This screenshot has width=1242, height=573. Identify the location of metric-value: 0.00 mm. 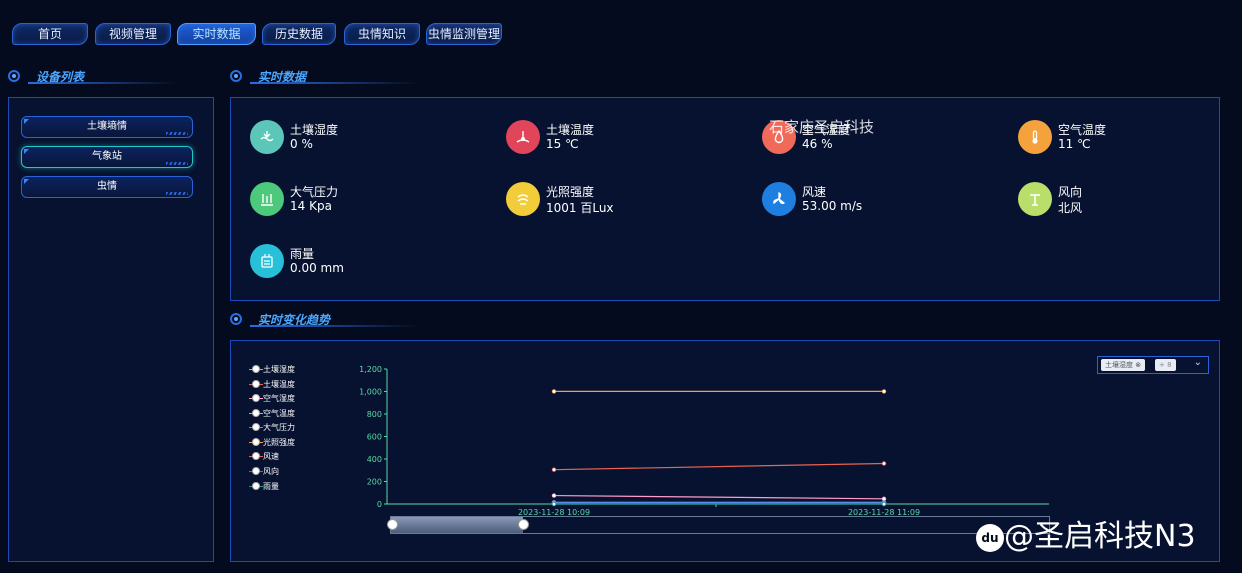
(317, 268).